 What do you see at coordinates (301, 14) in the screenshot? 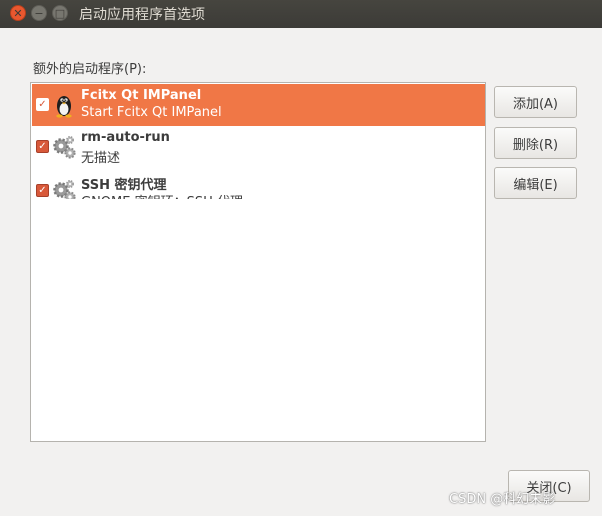
I see `title-bar: ✕ − □ 启动应用程序首选项` at bounding box center [301, 14].